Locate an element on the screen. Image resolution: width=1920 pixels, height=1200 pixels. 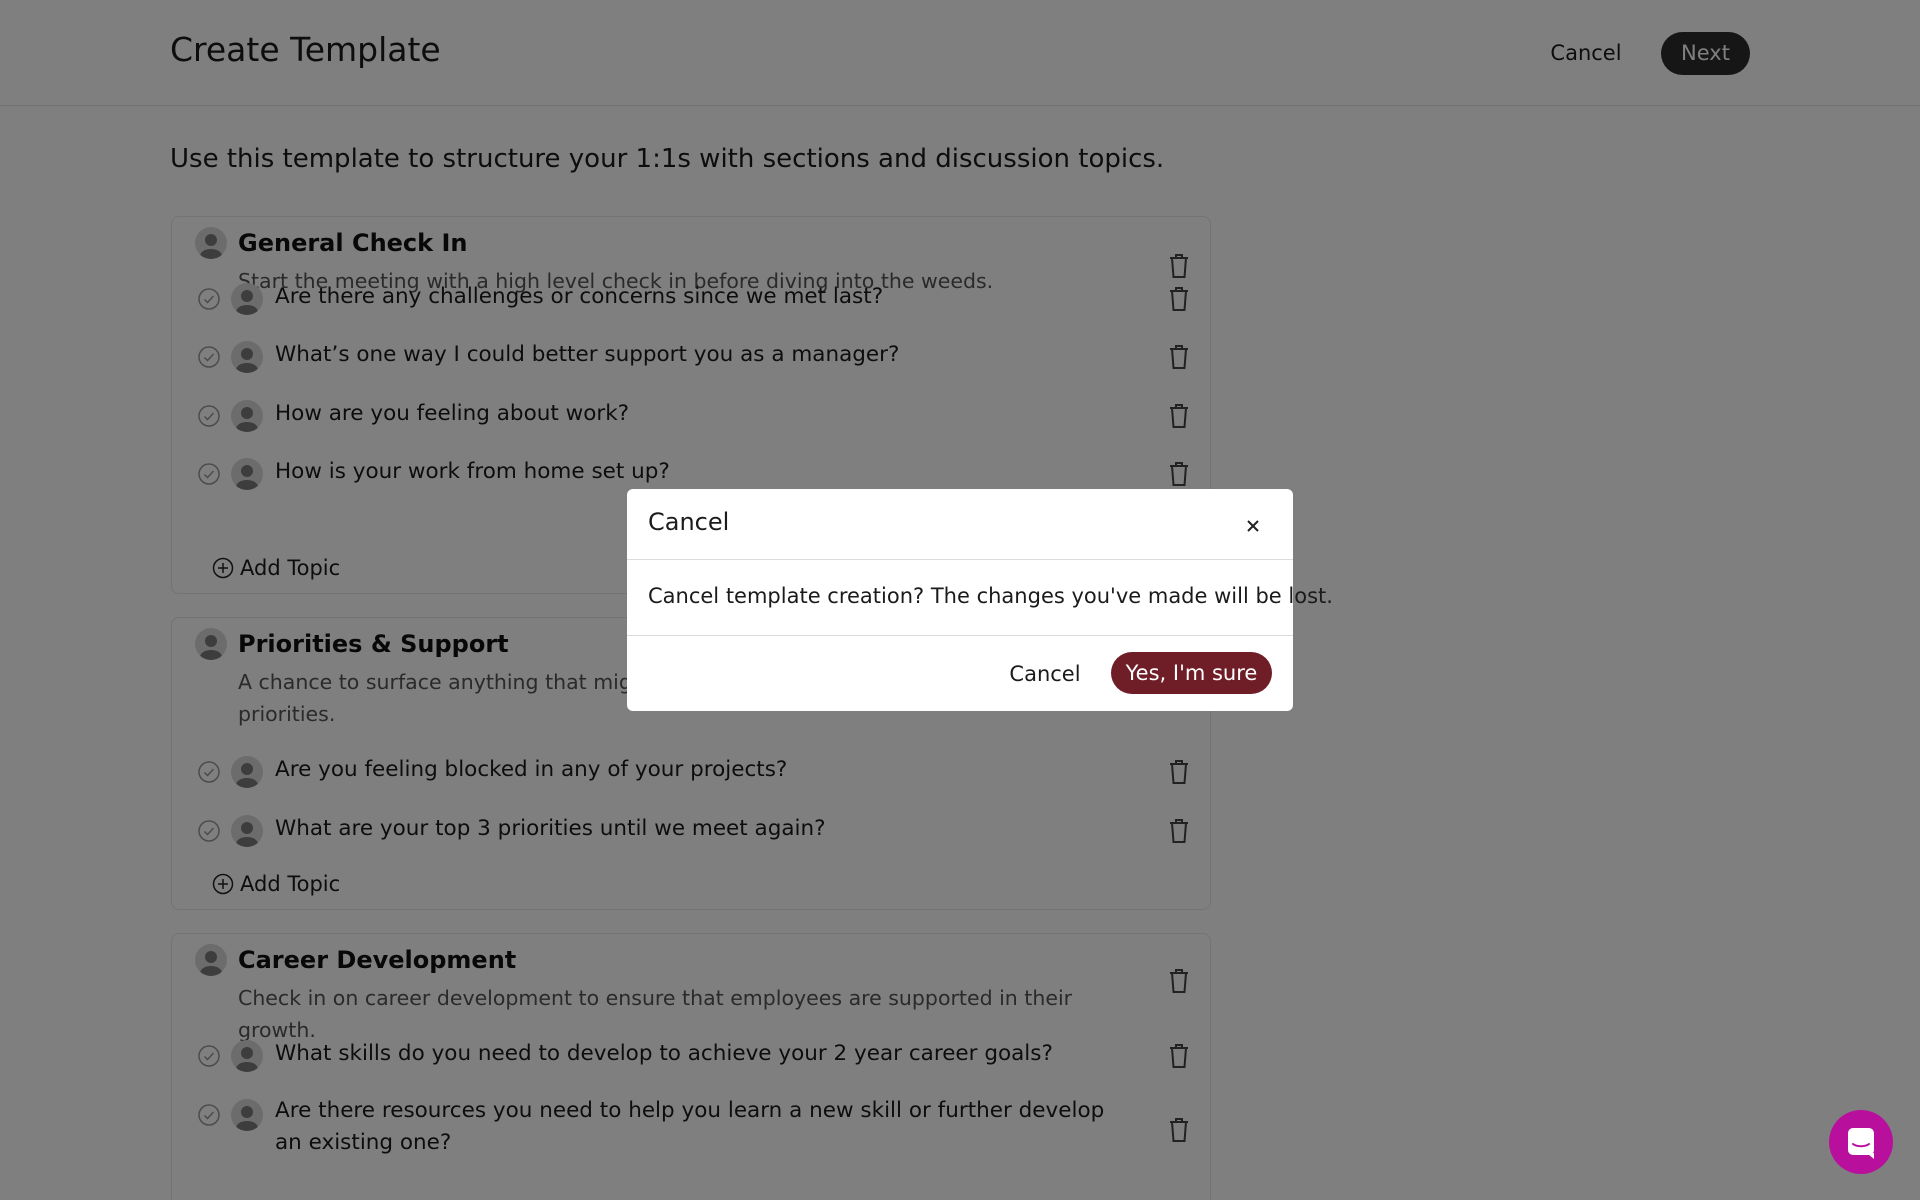
chat-launcher-button is located at coordinates (1861, 1142).